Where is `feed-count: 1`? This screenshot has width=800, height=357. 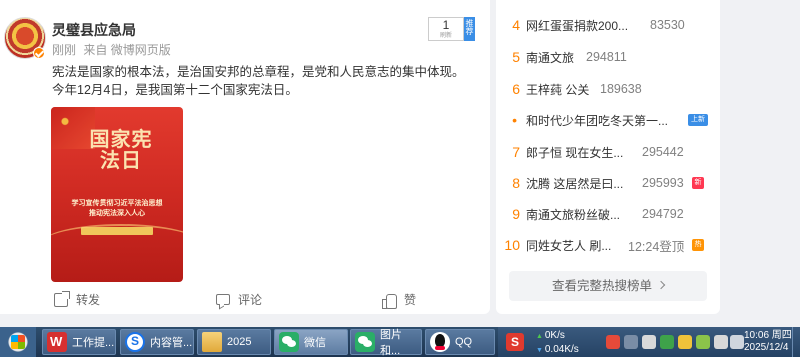
feed-count: 1 is located at coordinates (446, 25).